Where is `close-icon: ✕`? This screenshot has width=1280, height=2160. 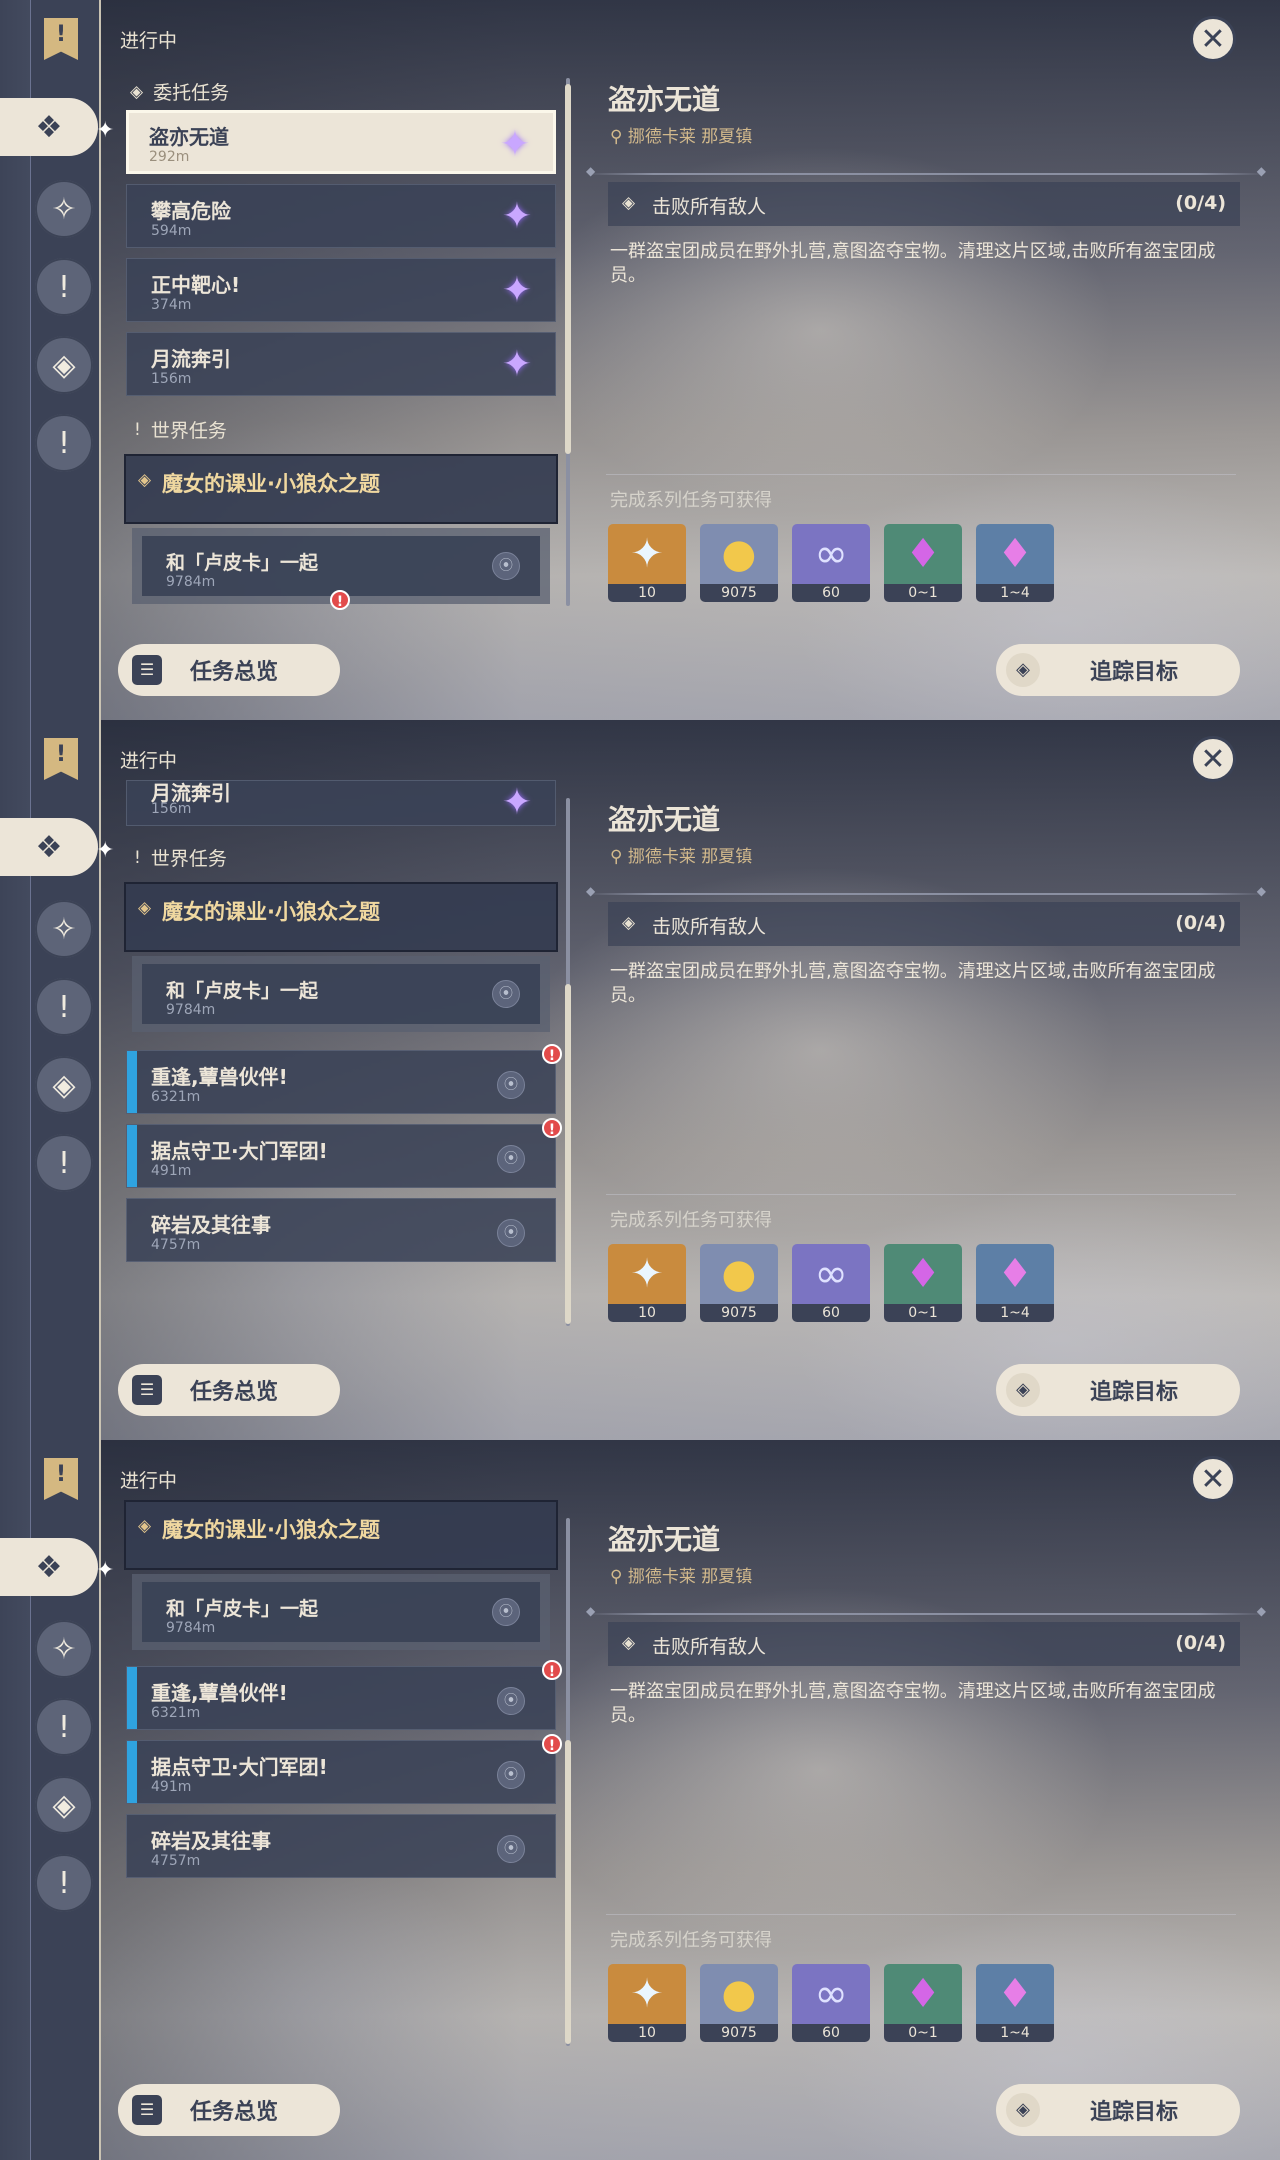 close-icon: ✕ is located at coordinates (1213, 39).